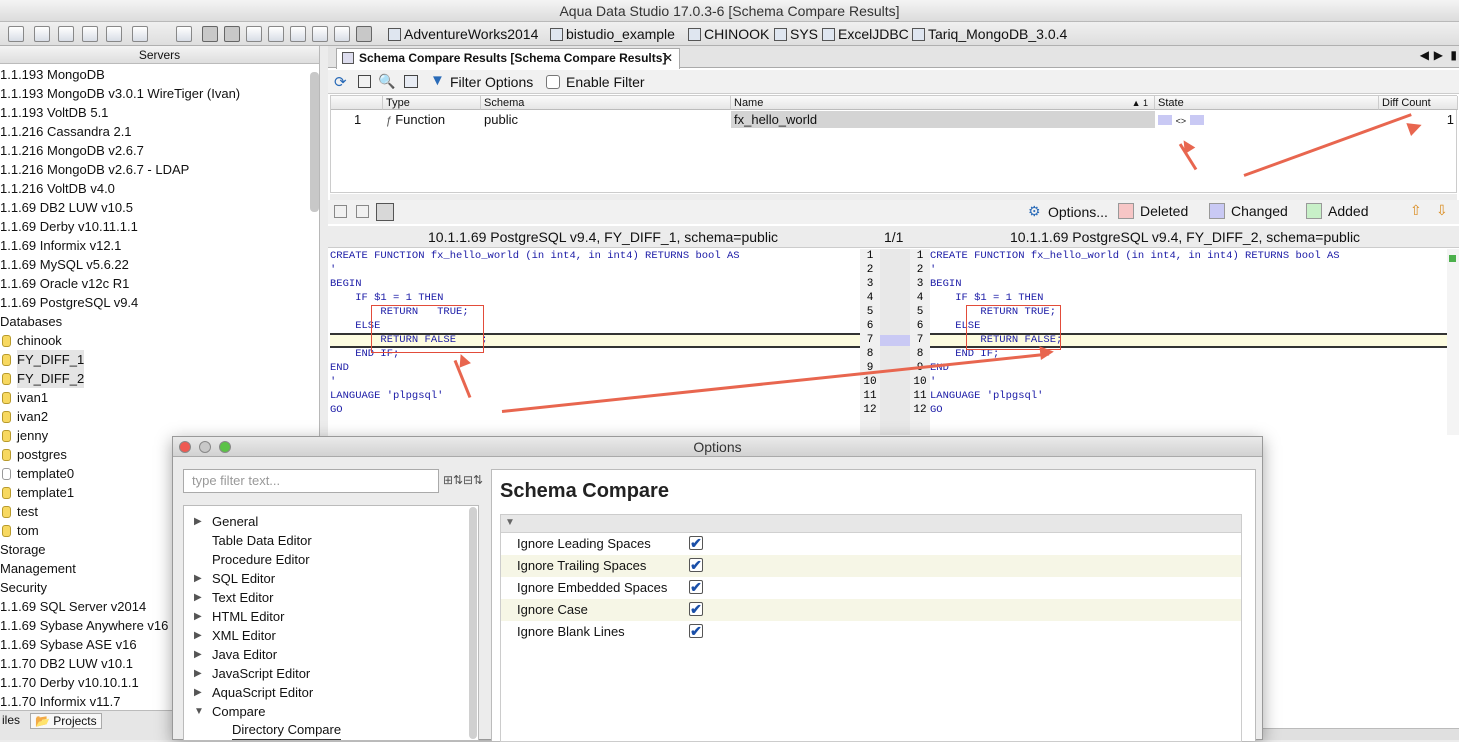 This screenshot has width=1459, height=742. What do you see at coordinates (90, 34) in the screenshot?
I see `toolbar-window-icon` at bounding box center [90, 34].